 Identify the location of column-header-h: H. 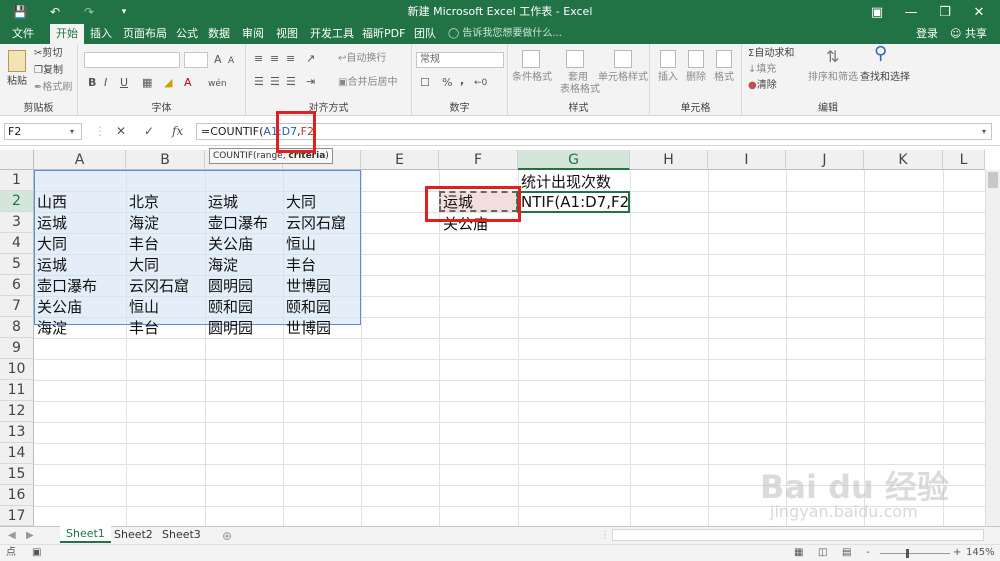
(669, 160).